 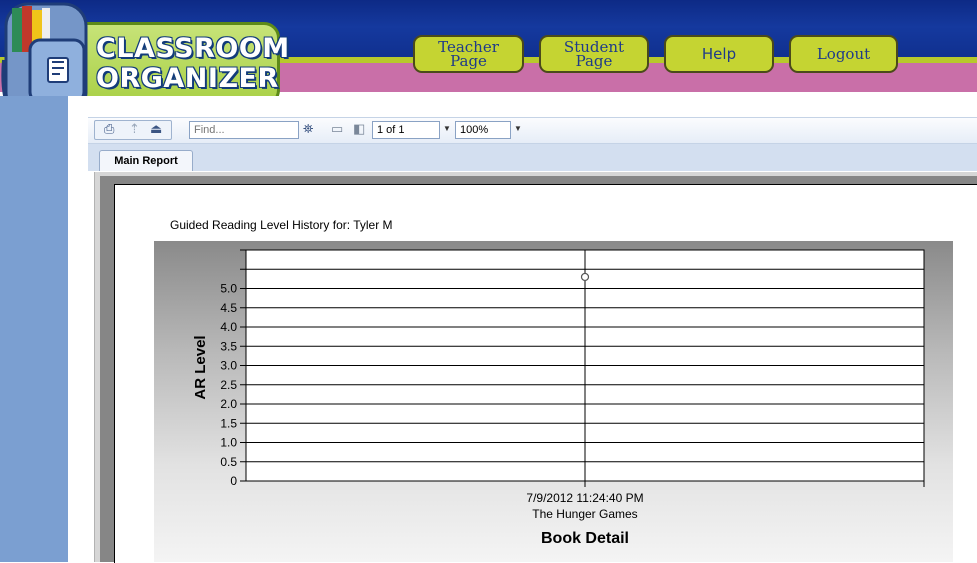 What do you see at coordinates (584, 514) in the screenshot?
I see `x-tick-label-book: The Hunger Games` at bounding box center [584, 514].